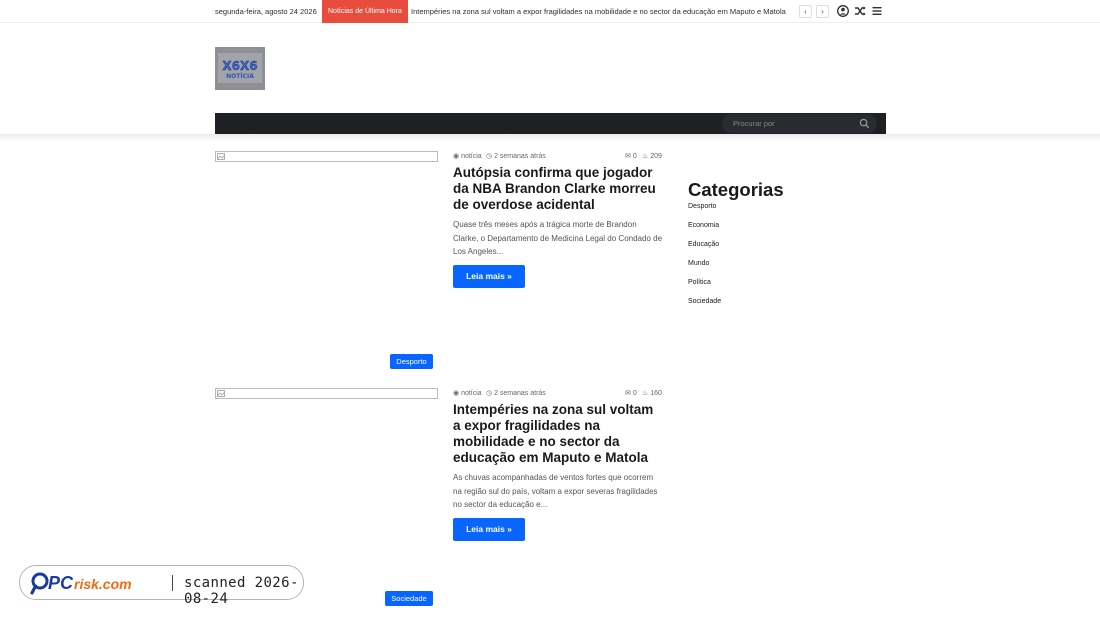  What do you see at coordinates (103, 584) in the screenshot?
I see `svg-text: risk.com` at bounding box center [103, 584].